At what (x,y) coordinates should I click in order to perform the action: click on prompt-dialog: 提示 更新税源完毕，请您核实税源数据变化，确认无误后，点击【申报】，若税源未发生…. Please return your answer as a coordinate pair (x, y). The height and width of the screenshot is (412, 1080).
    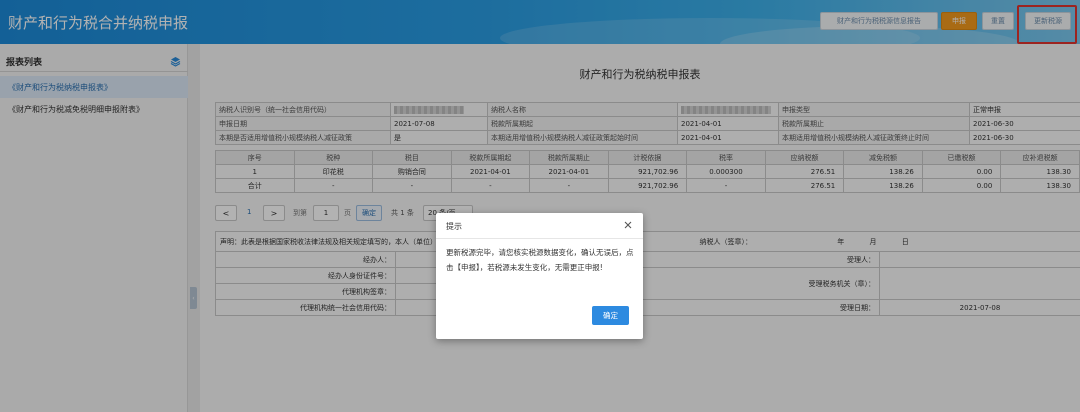
    Looking at the image, I should click on (539, 276).